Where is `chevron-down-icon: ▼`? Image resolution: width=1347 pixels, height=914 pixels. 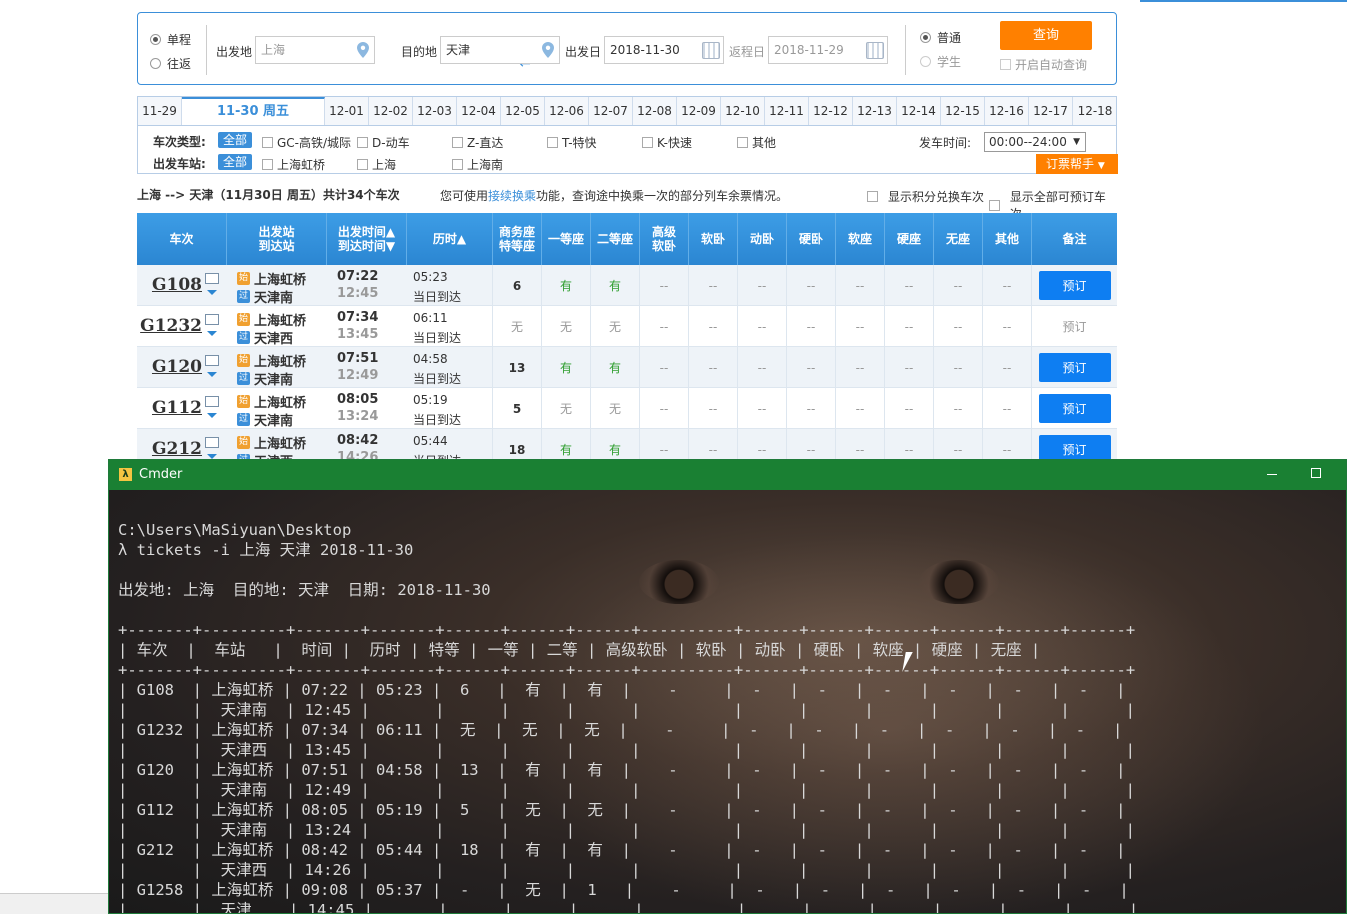 chevron-down-icon: ▼ is located at coordinates (1101, 166).